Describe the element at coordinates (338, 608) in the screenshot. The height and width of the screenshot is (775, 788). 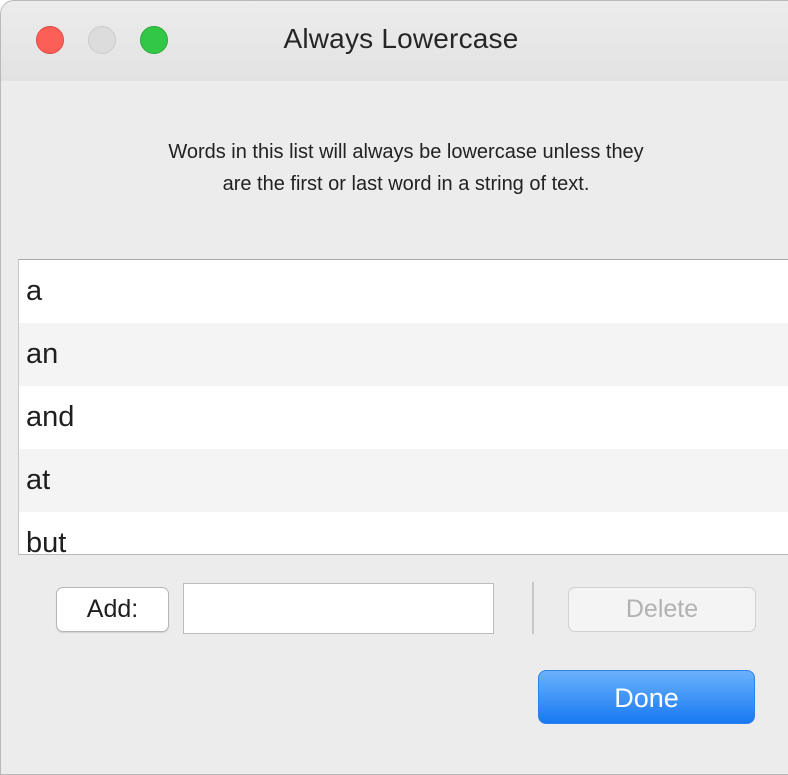
I see `add-word-input` at that location.